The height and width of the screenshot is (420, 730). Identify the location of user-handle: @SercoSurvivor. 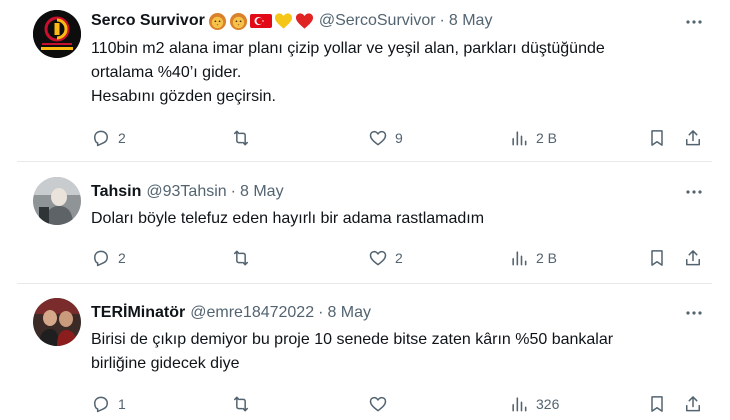
(377, 21).